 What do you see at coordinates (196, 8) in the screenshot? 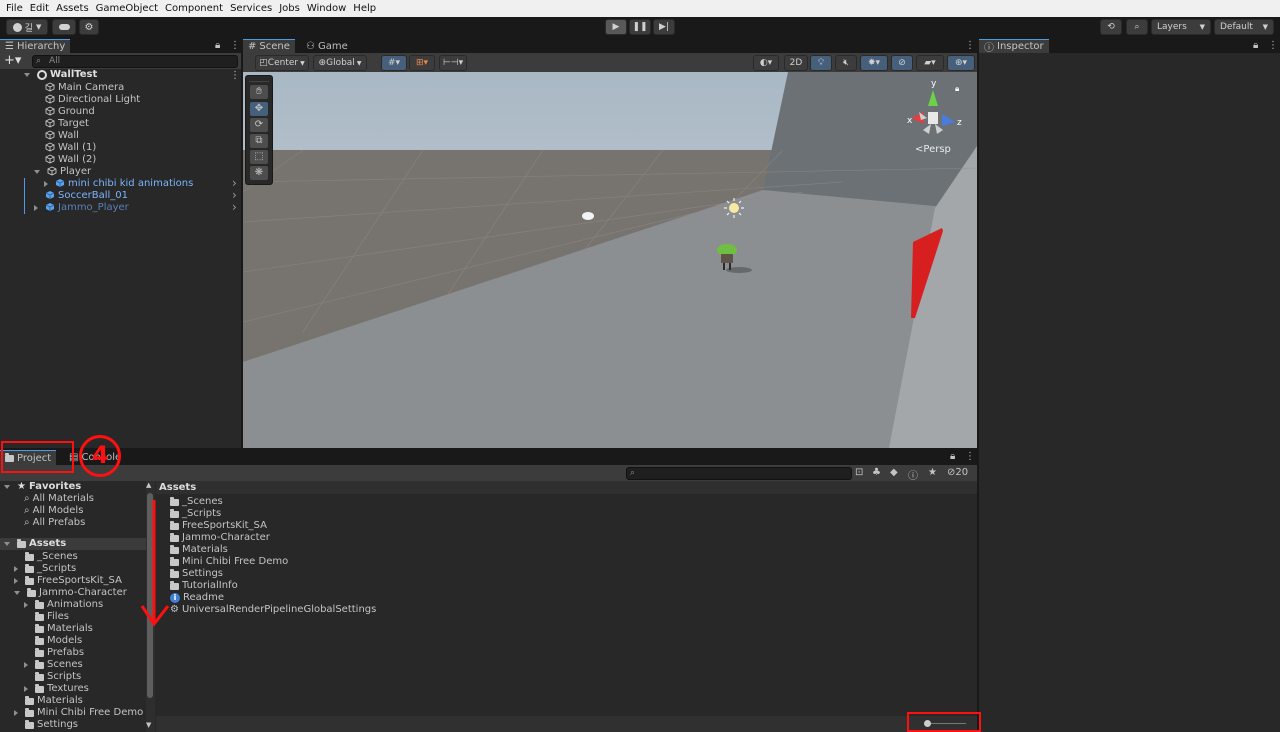
I see `menu-component: Component` at bounding box center [196, 8].